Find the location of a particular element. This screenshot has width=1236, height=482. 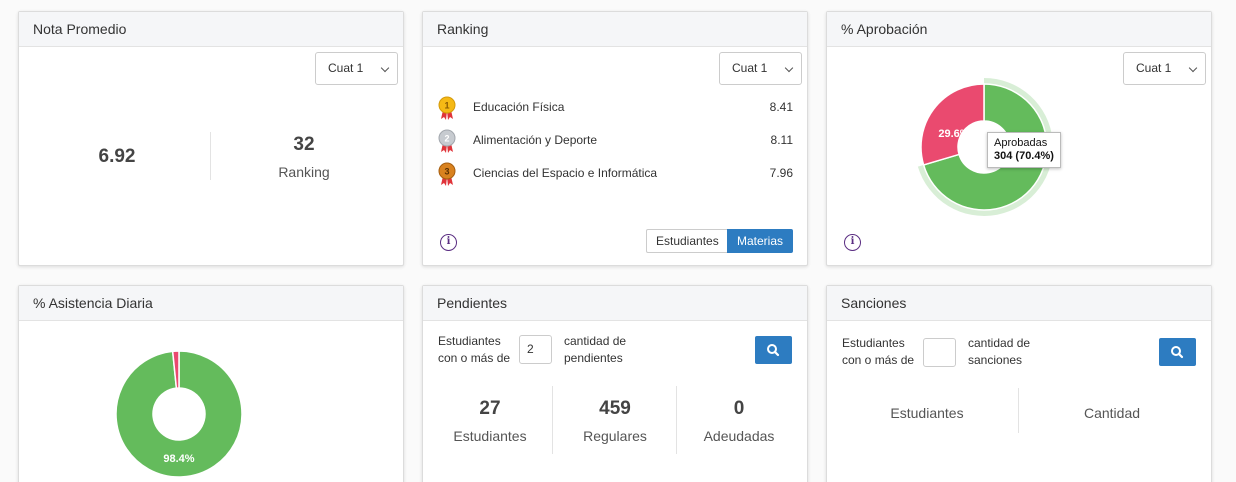

card-title: % Aprobación is located at coordinates (1019, 29).